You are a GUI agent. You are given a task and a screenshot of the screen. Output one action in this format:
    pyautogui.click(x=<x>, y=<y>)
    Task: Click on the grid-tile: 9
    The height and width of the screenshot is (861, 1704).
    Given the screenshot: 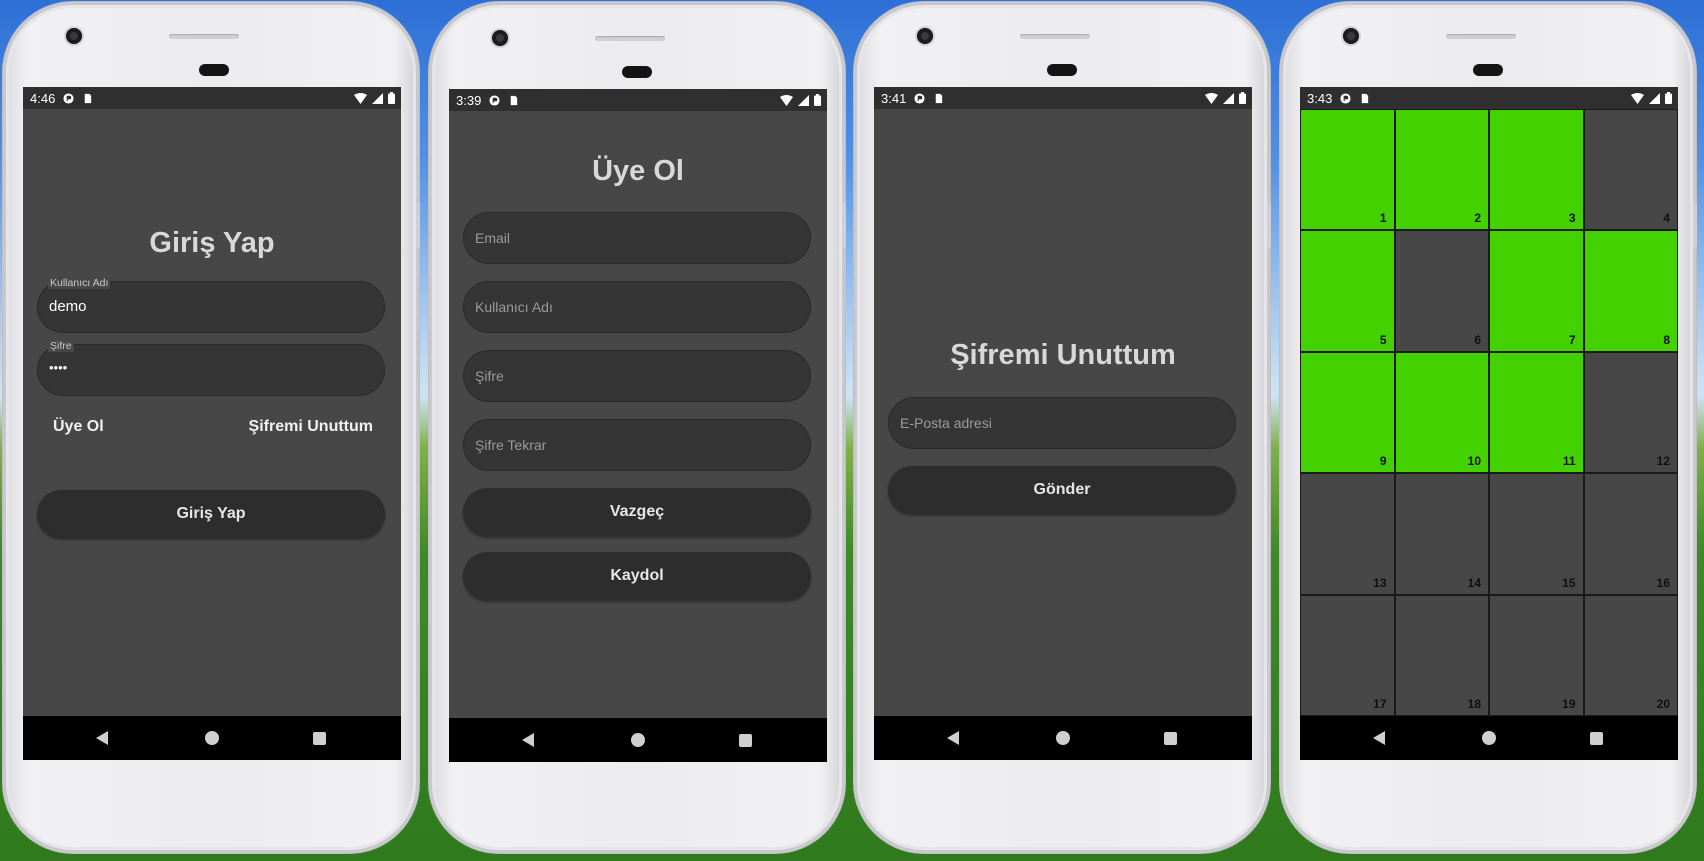 What is the action you would take?
    pyautogui.click(x=1347, y=412)
    